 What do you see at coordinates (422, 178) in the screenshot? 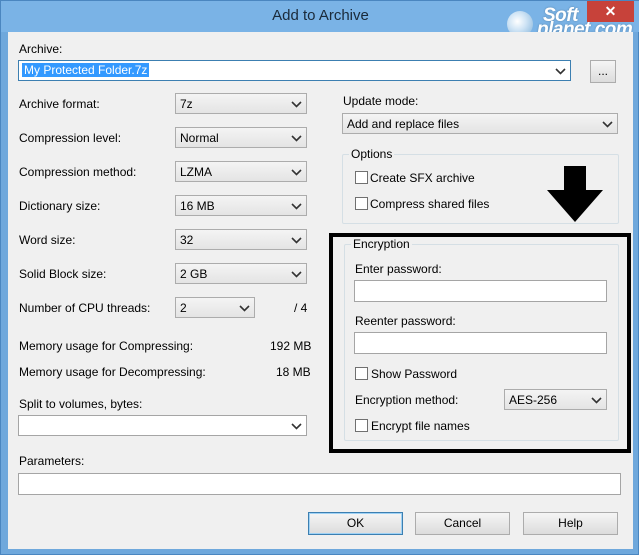
I see `create-sfx-label: Create SFX archive` at bounding box center [422, 178].